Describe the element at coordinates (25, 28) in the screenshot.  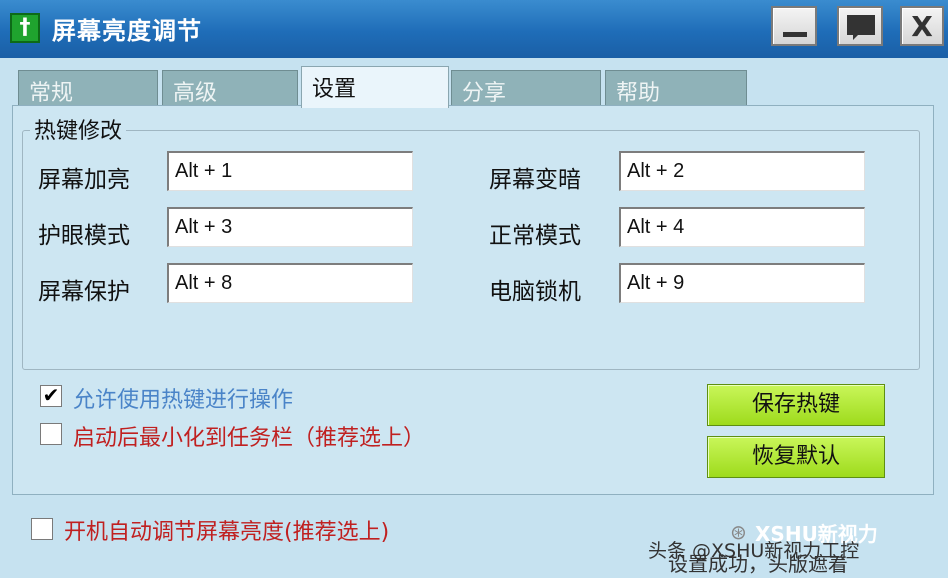
I see `app-icon: †` at that location.